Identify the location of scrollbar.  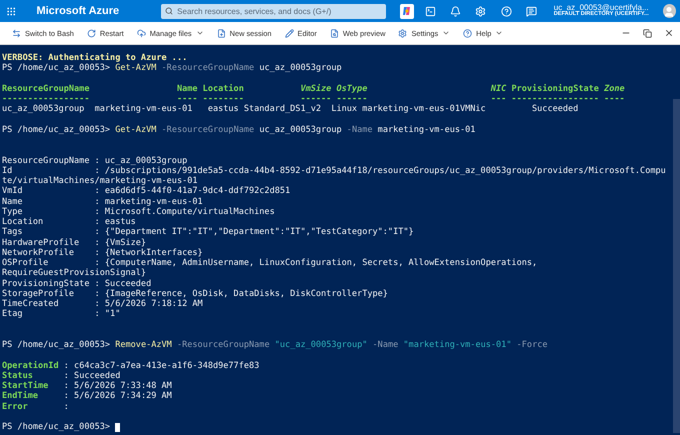
(676, 266).